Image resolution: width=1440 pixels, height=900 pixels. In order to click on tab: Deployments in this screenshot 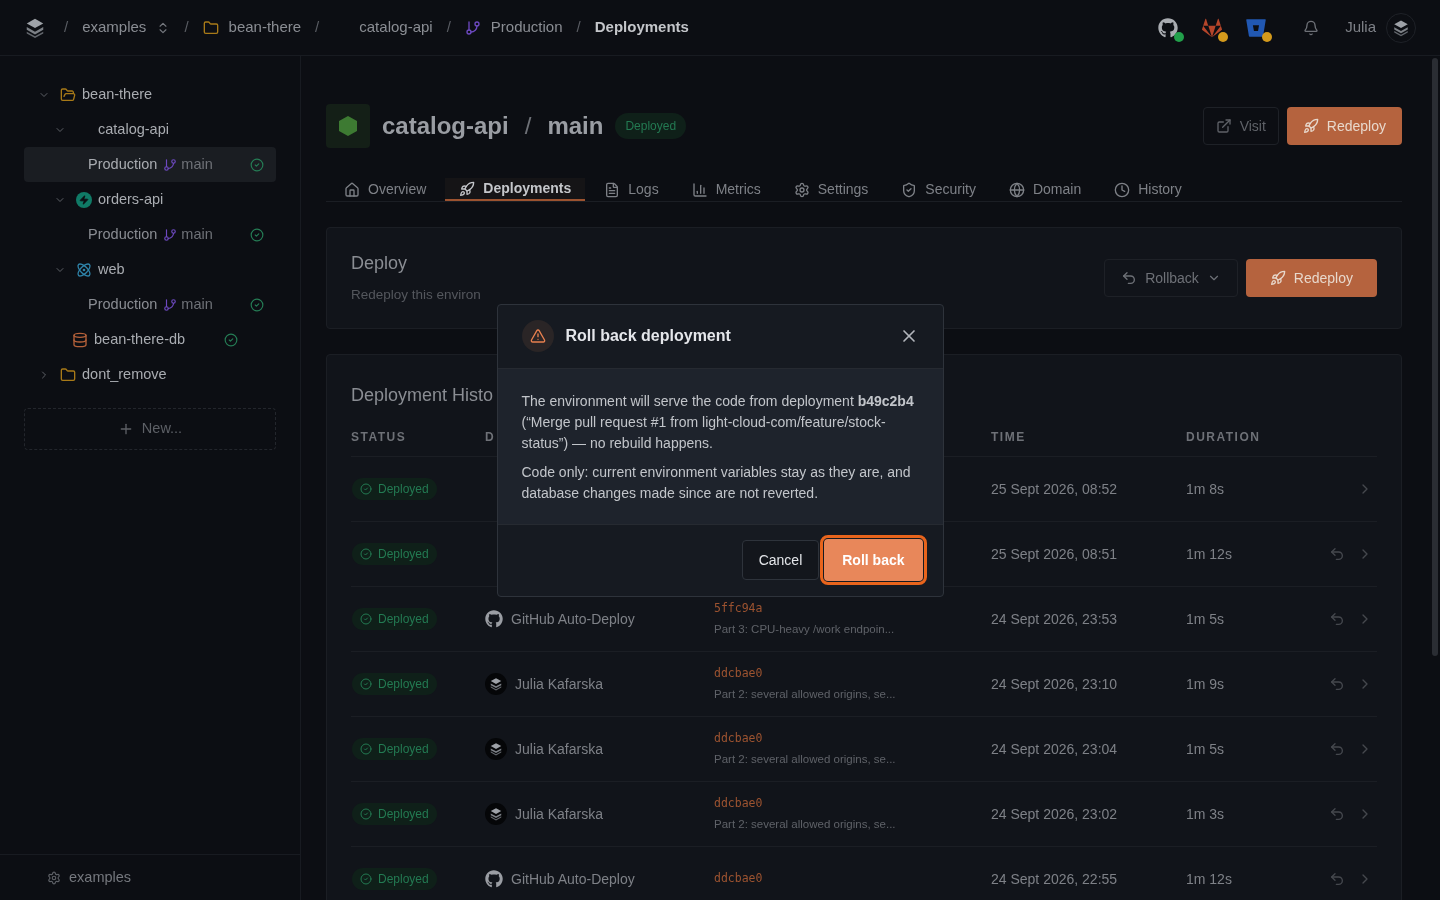, I will do `click(515, 189)`.